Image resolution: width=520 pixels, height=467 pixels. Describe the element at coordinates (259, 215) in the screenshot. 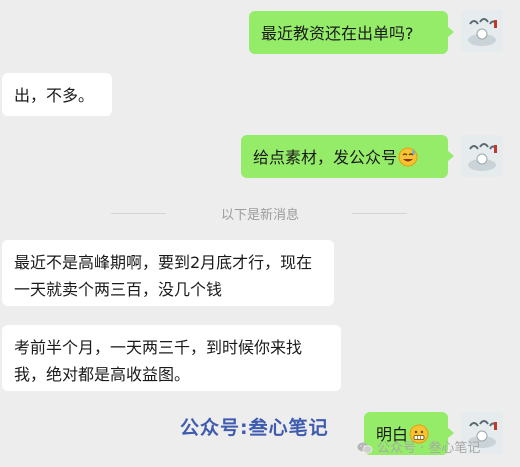

I see `divider-text: 以下是新消息` at that location.